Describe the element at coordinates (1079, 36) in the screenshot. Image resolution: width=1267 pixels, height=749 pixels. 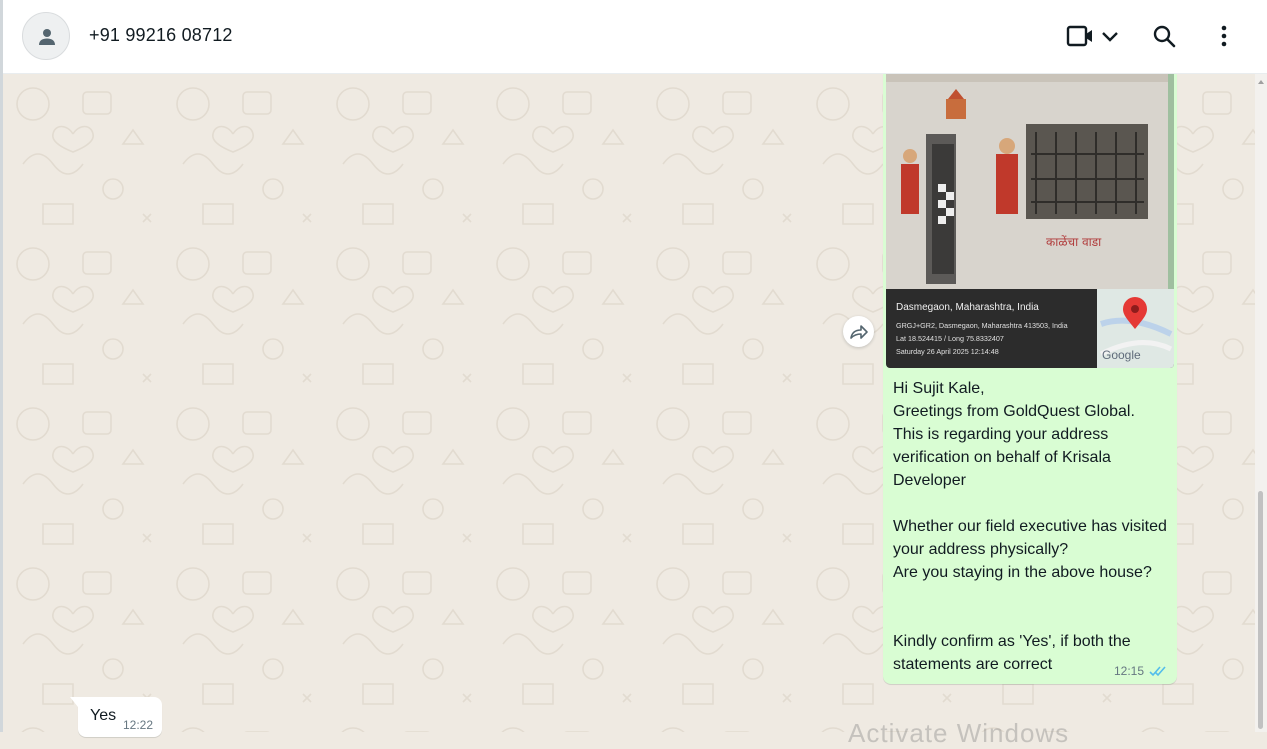
I see `video-call-icon` at that location.